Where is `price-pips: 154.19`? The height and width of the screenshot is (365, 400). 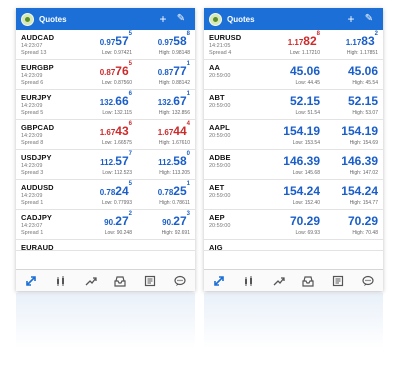 price-pips: 154.19 is located at coordinates (359, 131).